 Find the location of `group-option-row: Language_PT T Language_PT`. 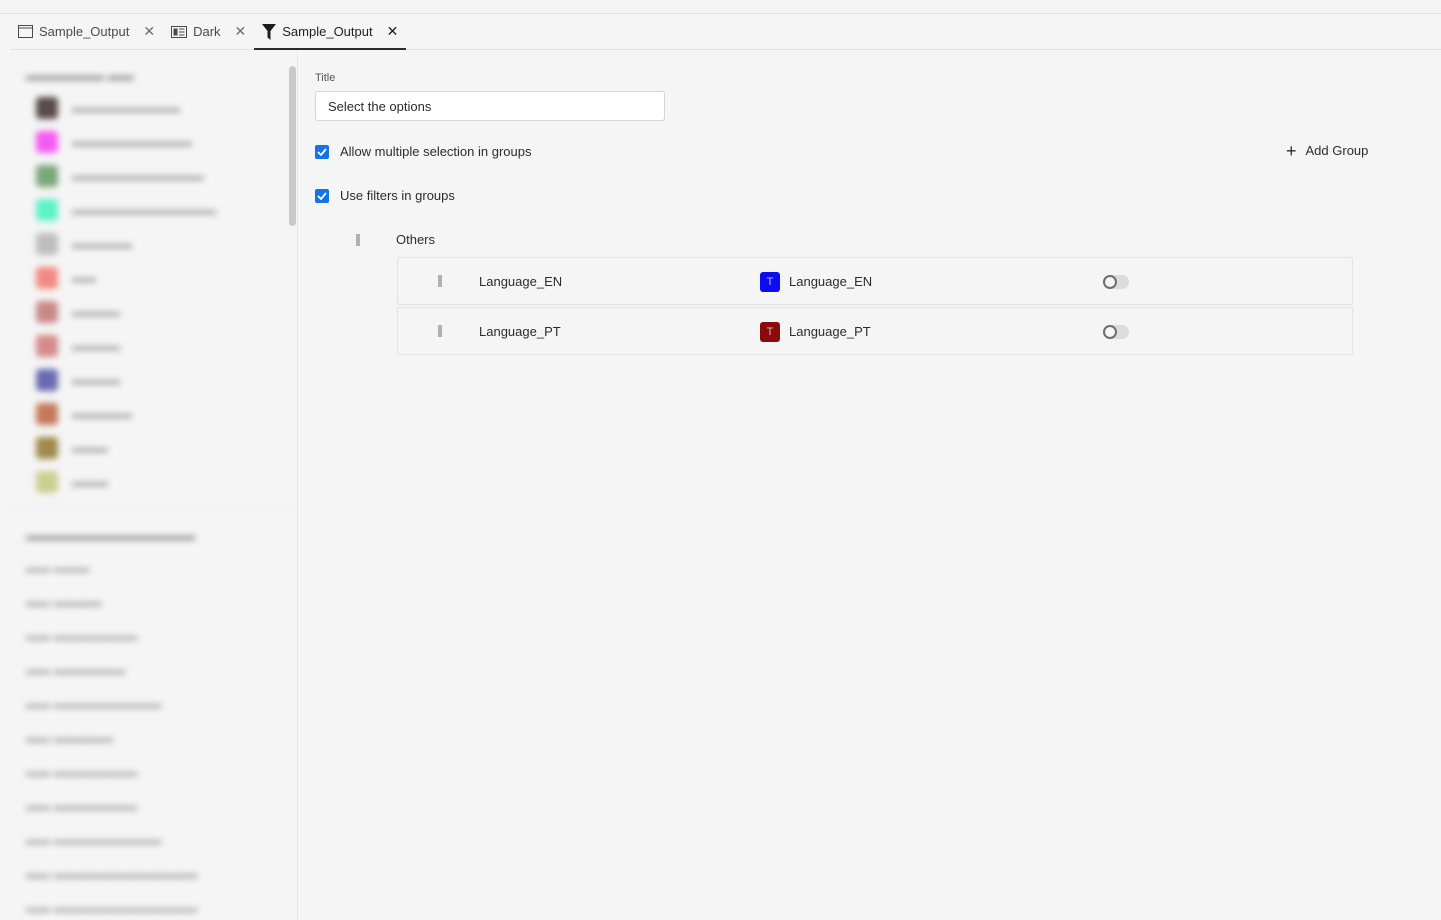

group-option-row: Language_PT T Language_PT is located at coordinates (875, 331).